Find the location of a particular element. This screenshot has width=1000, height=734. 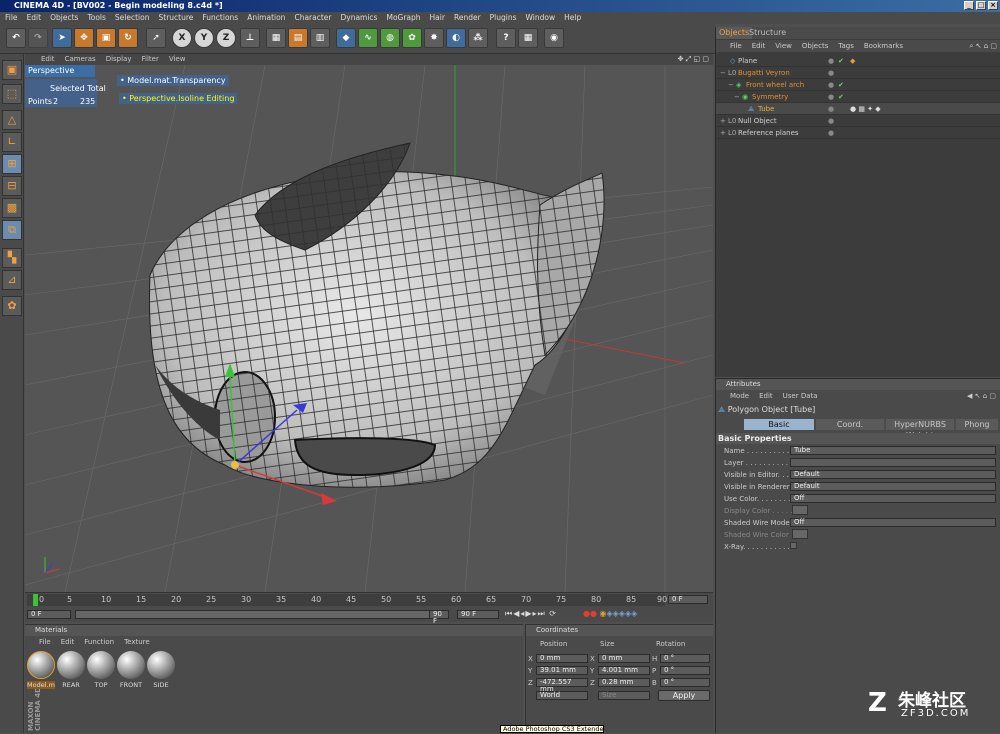

render-settings-icon: ▥ is located at coordinates (320, 38).